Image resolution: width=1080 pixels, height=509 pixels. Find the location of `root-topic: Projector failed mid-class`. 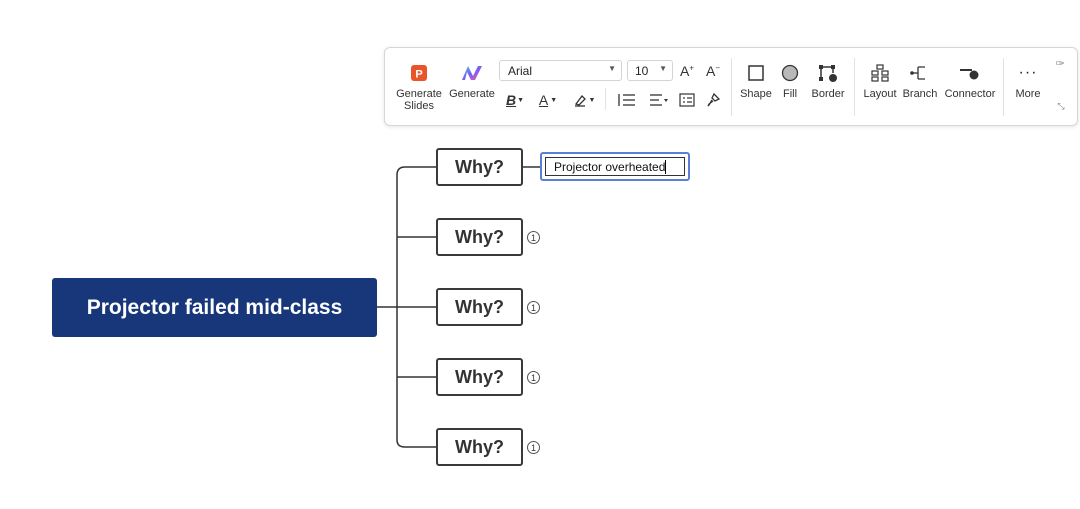

root-topic: Projector failed mid-class is located at coordinates (214, 307).